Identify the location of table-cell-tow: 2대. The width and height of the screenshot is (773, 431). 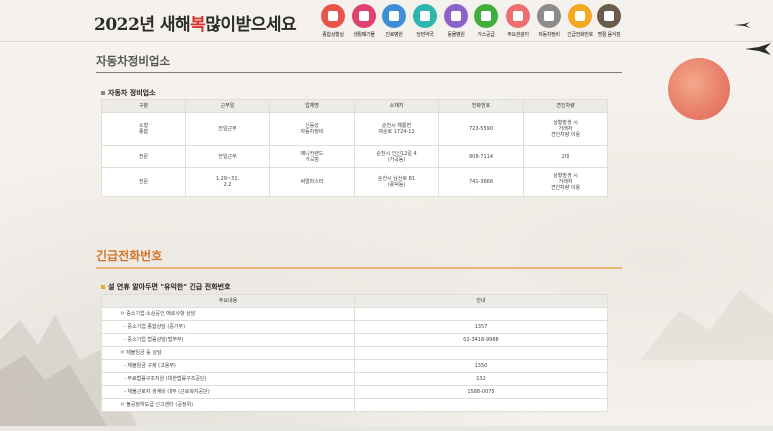
(565, 156).